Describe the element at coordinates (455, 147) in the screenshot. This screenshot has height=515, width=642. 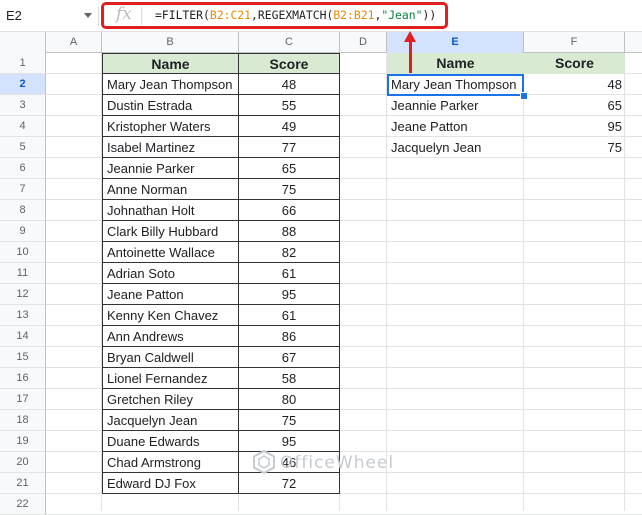
I see `result-name-cell: Jacquelyn Jean` at that location.